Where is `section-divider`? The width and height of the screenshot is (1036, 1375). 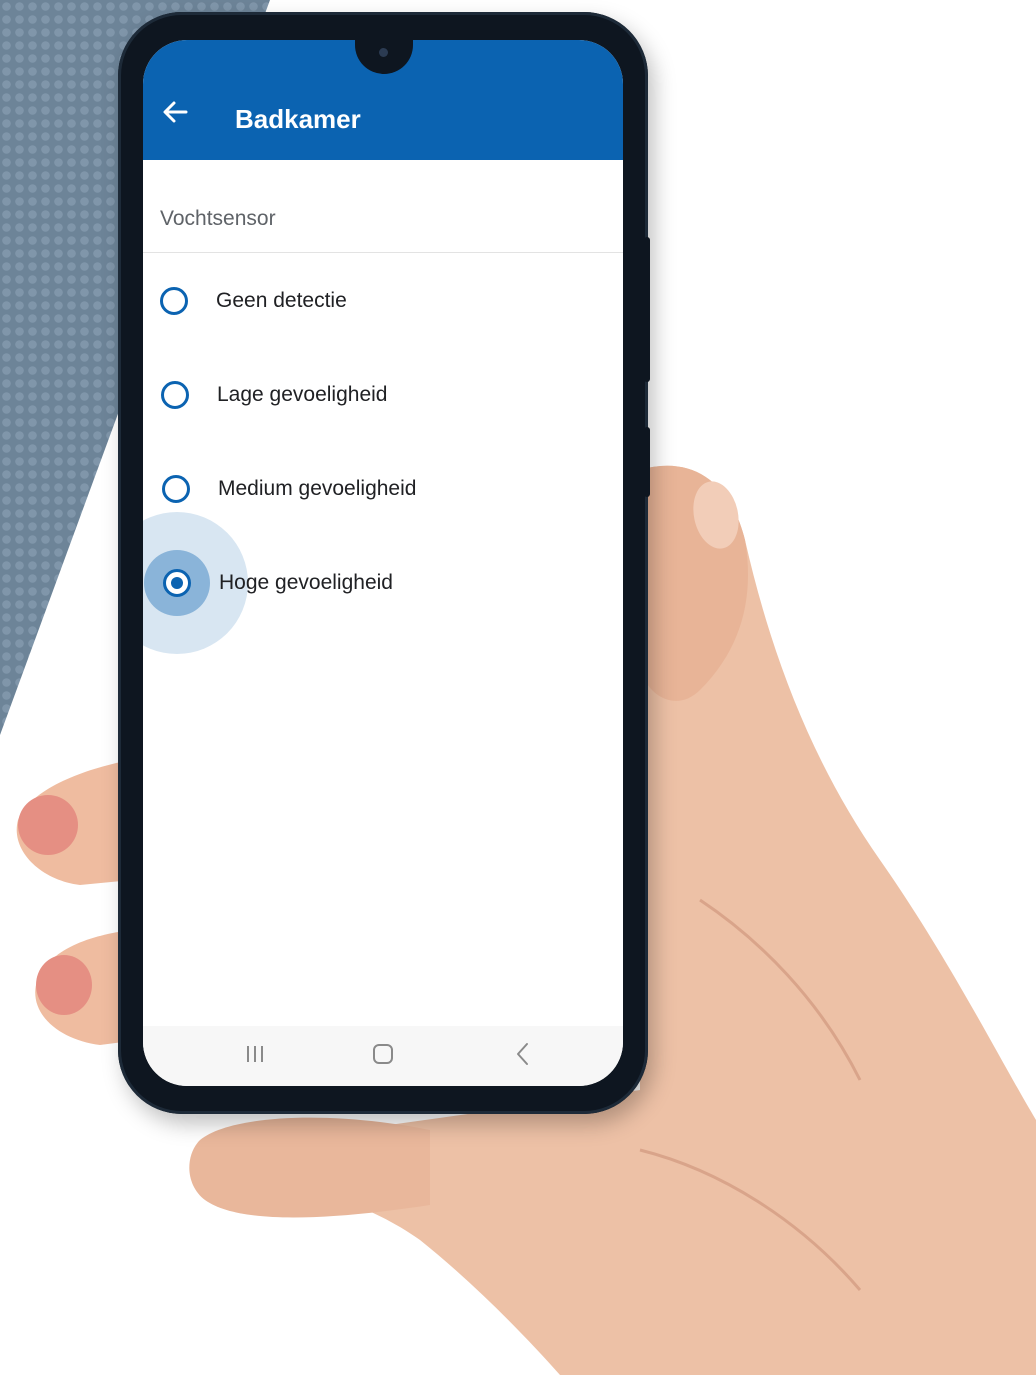
section-divider is located at coordinates (383, 252).